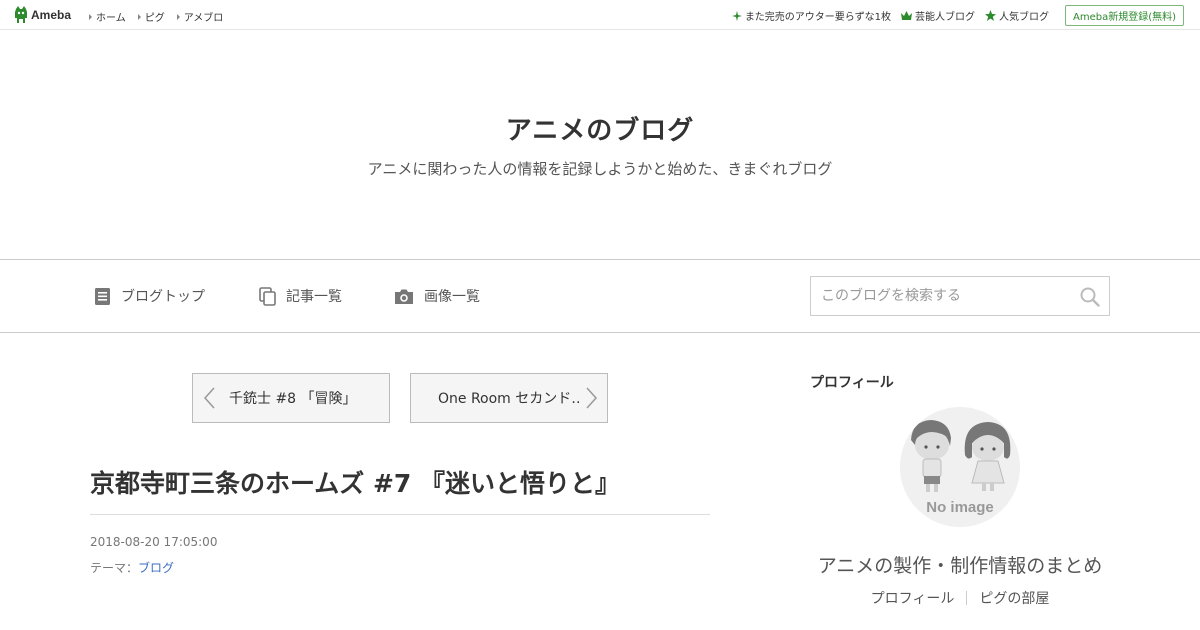  What do you see at coordinates (960, 598) in the screenshot?
I see `profile-links: プロフィール ピグの部屋` at bounding box center [960, 598].